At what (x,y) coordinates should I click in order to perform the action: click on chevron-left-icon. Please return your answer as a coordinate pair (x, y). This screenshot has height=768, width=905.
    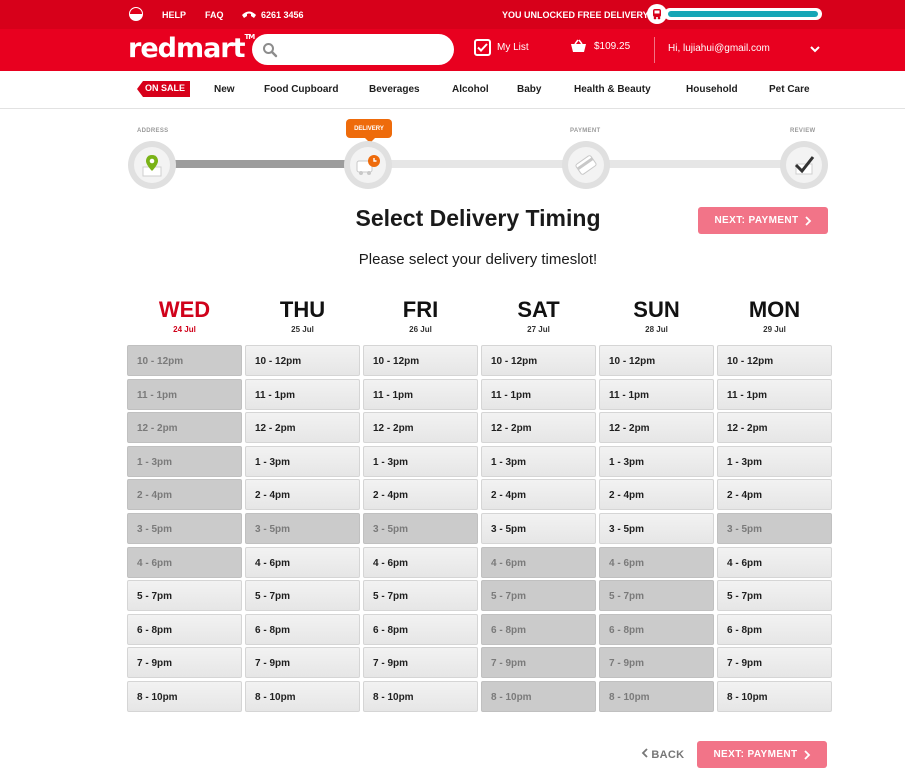
    Looking at the image, I should click on (644, 753).